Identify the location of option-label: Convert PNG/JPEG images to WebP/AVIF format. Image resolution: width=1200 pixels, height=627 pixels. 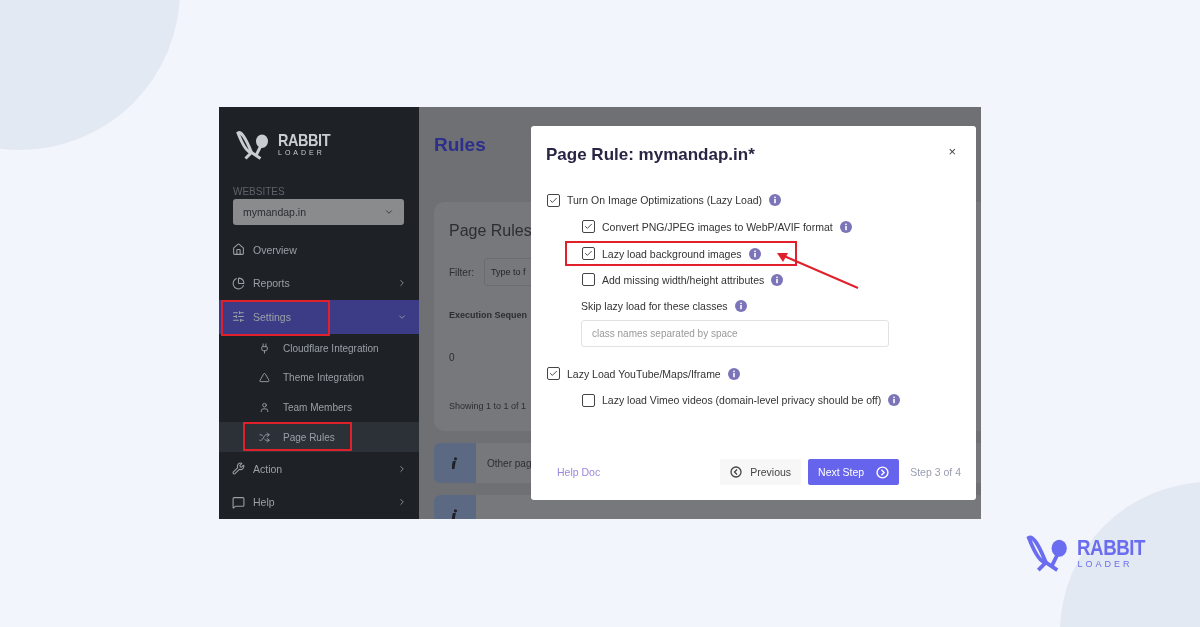
(717, 226).